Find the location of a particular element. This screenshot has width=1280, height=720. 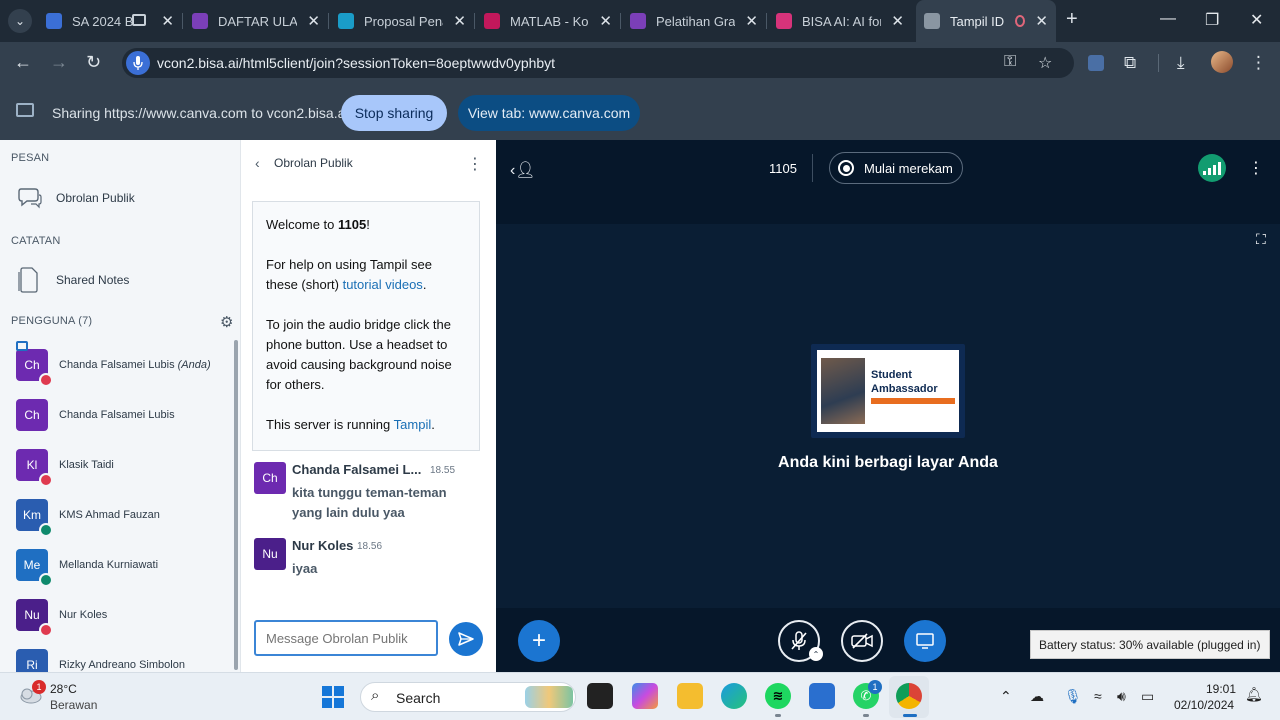

edge-browser-icon is located at coordinates (734, 696).